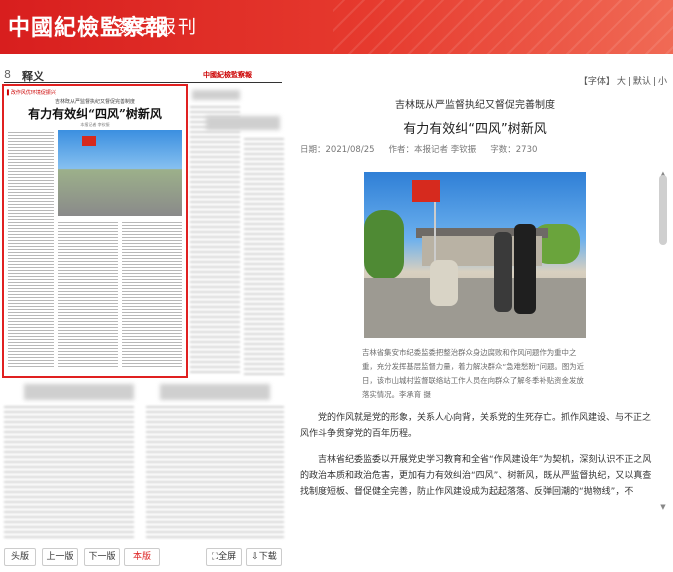  I want to click on this-page-button: 本版, so click(142, 557).